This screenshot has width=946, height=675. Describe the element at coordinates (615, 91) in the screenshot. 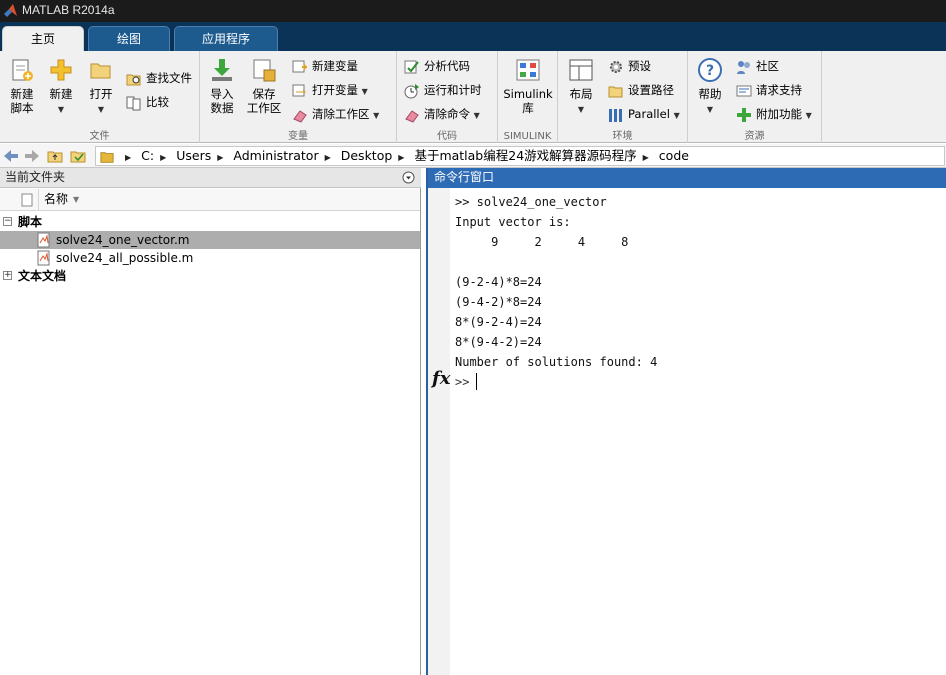

I see `set-path-icon` at that location.